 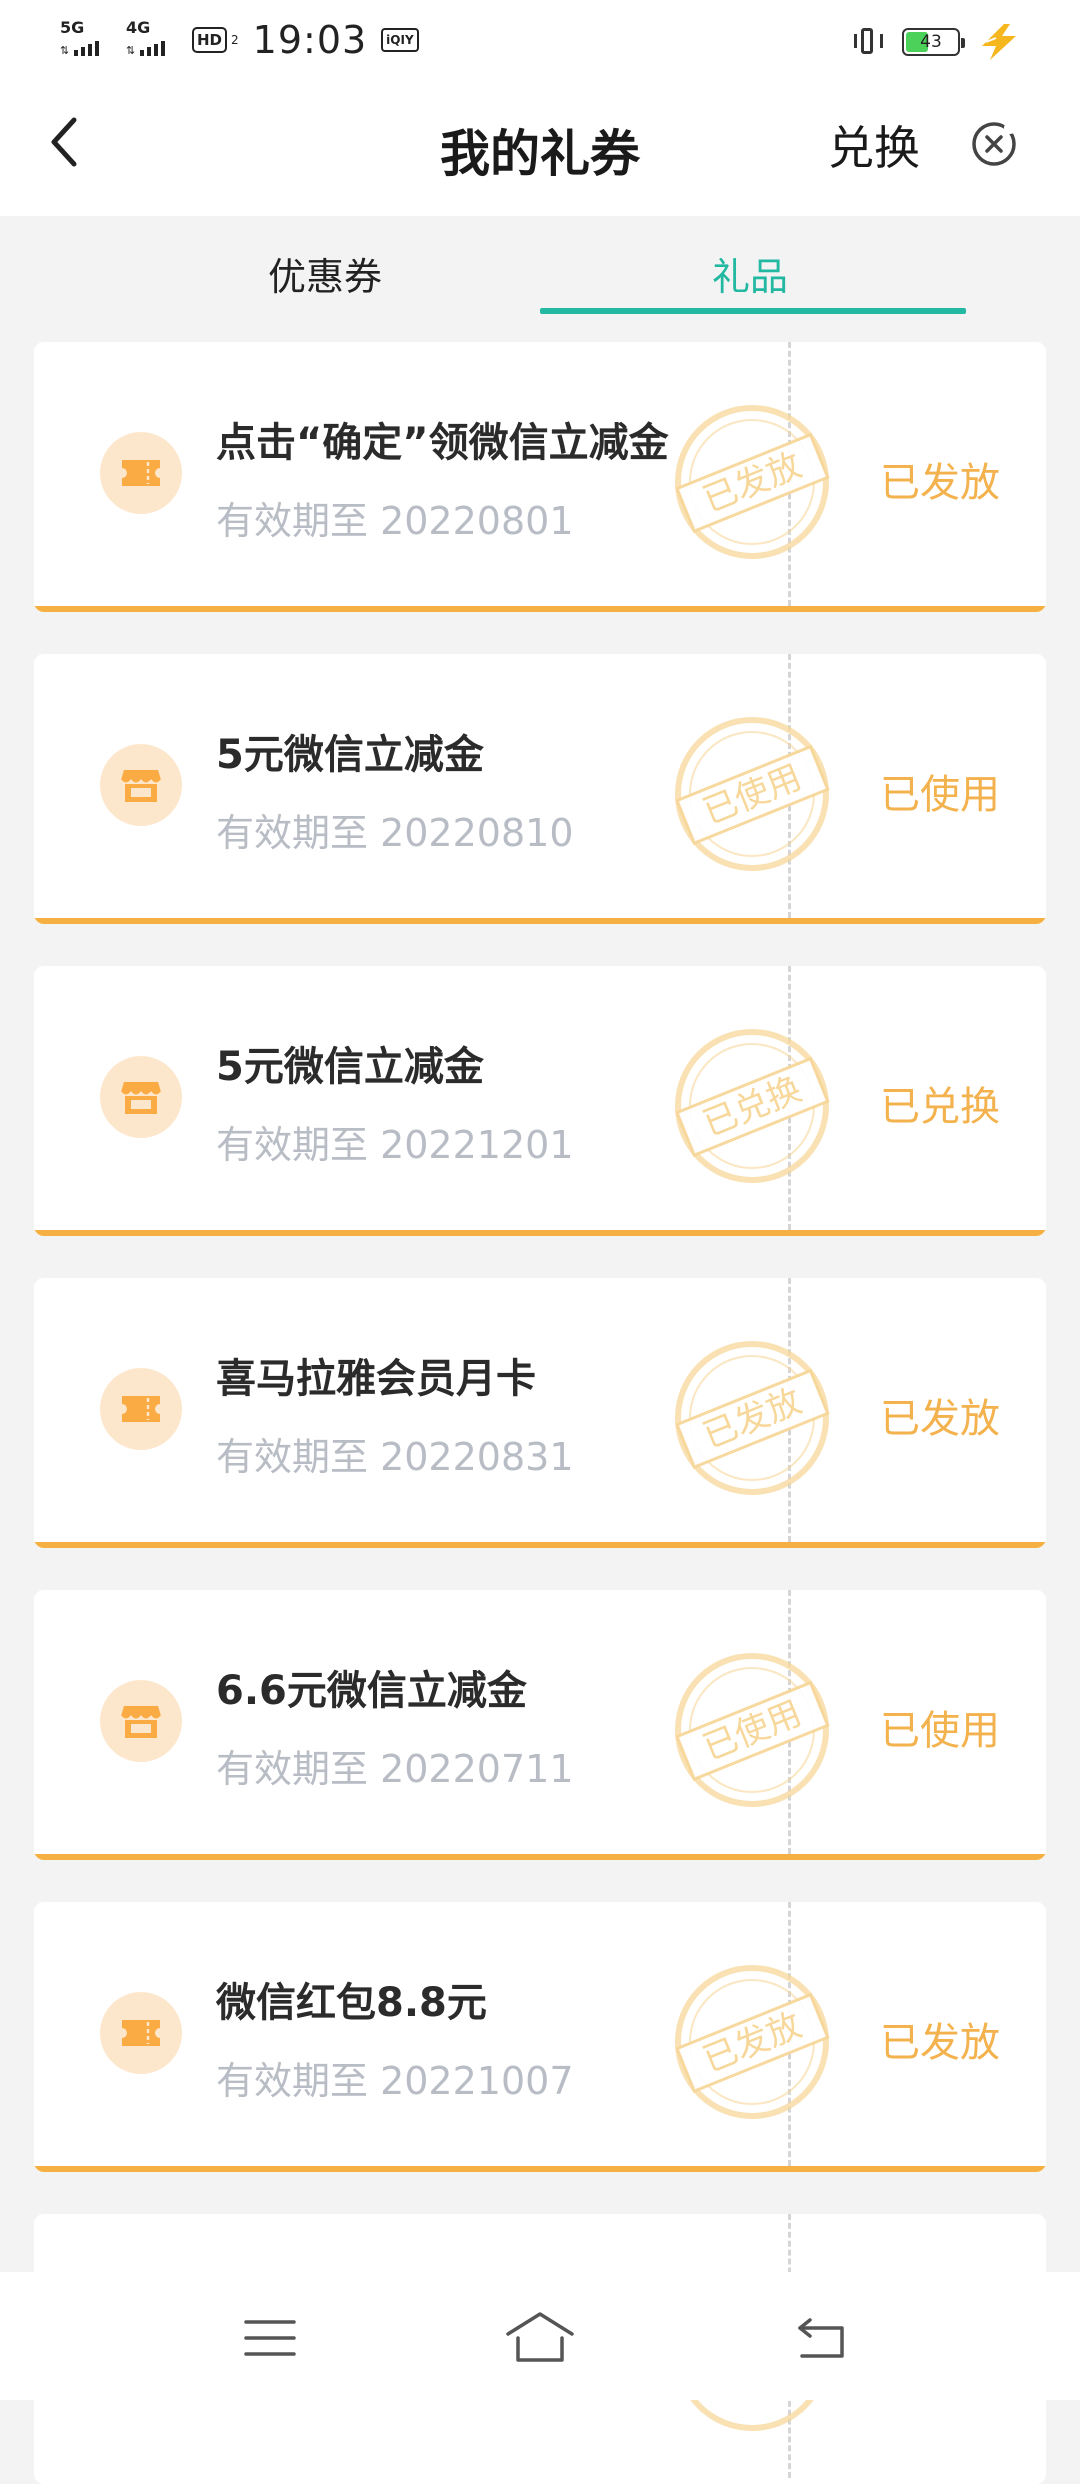 What do you see at coordinates (540, 266) in the screenshot?
I see `tab-bar: 优惠券 礼品` at bounding box center [540, 266].